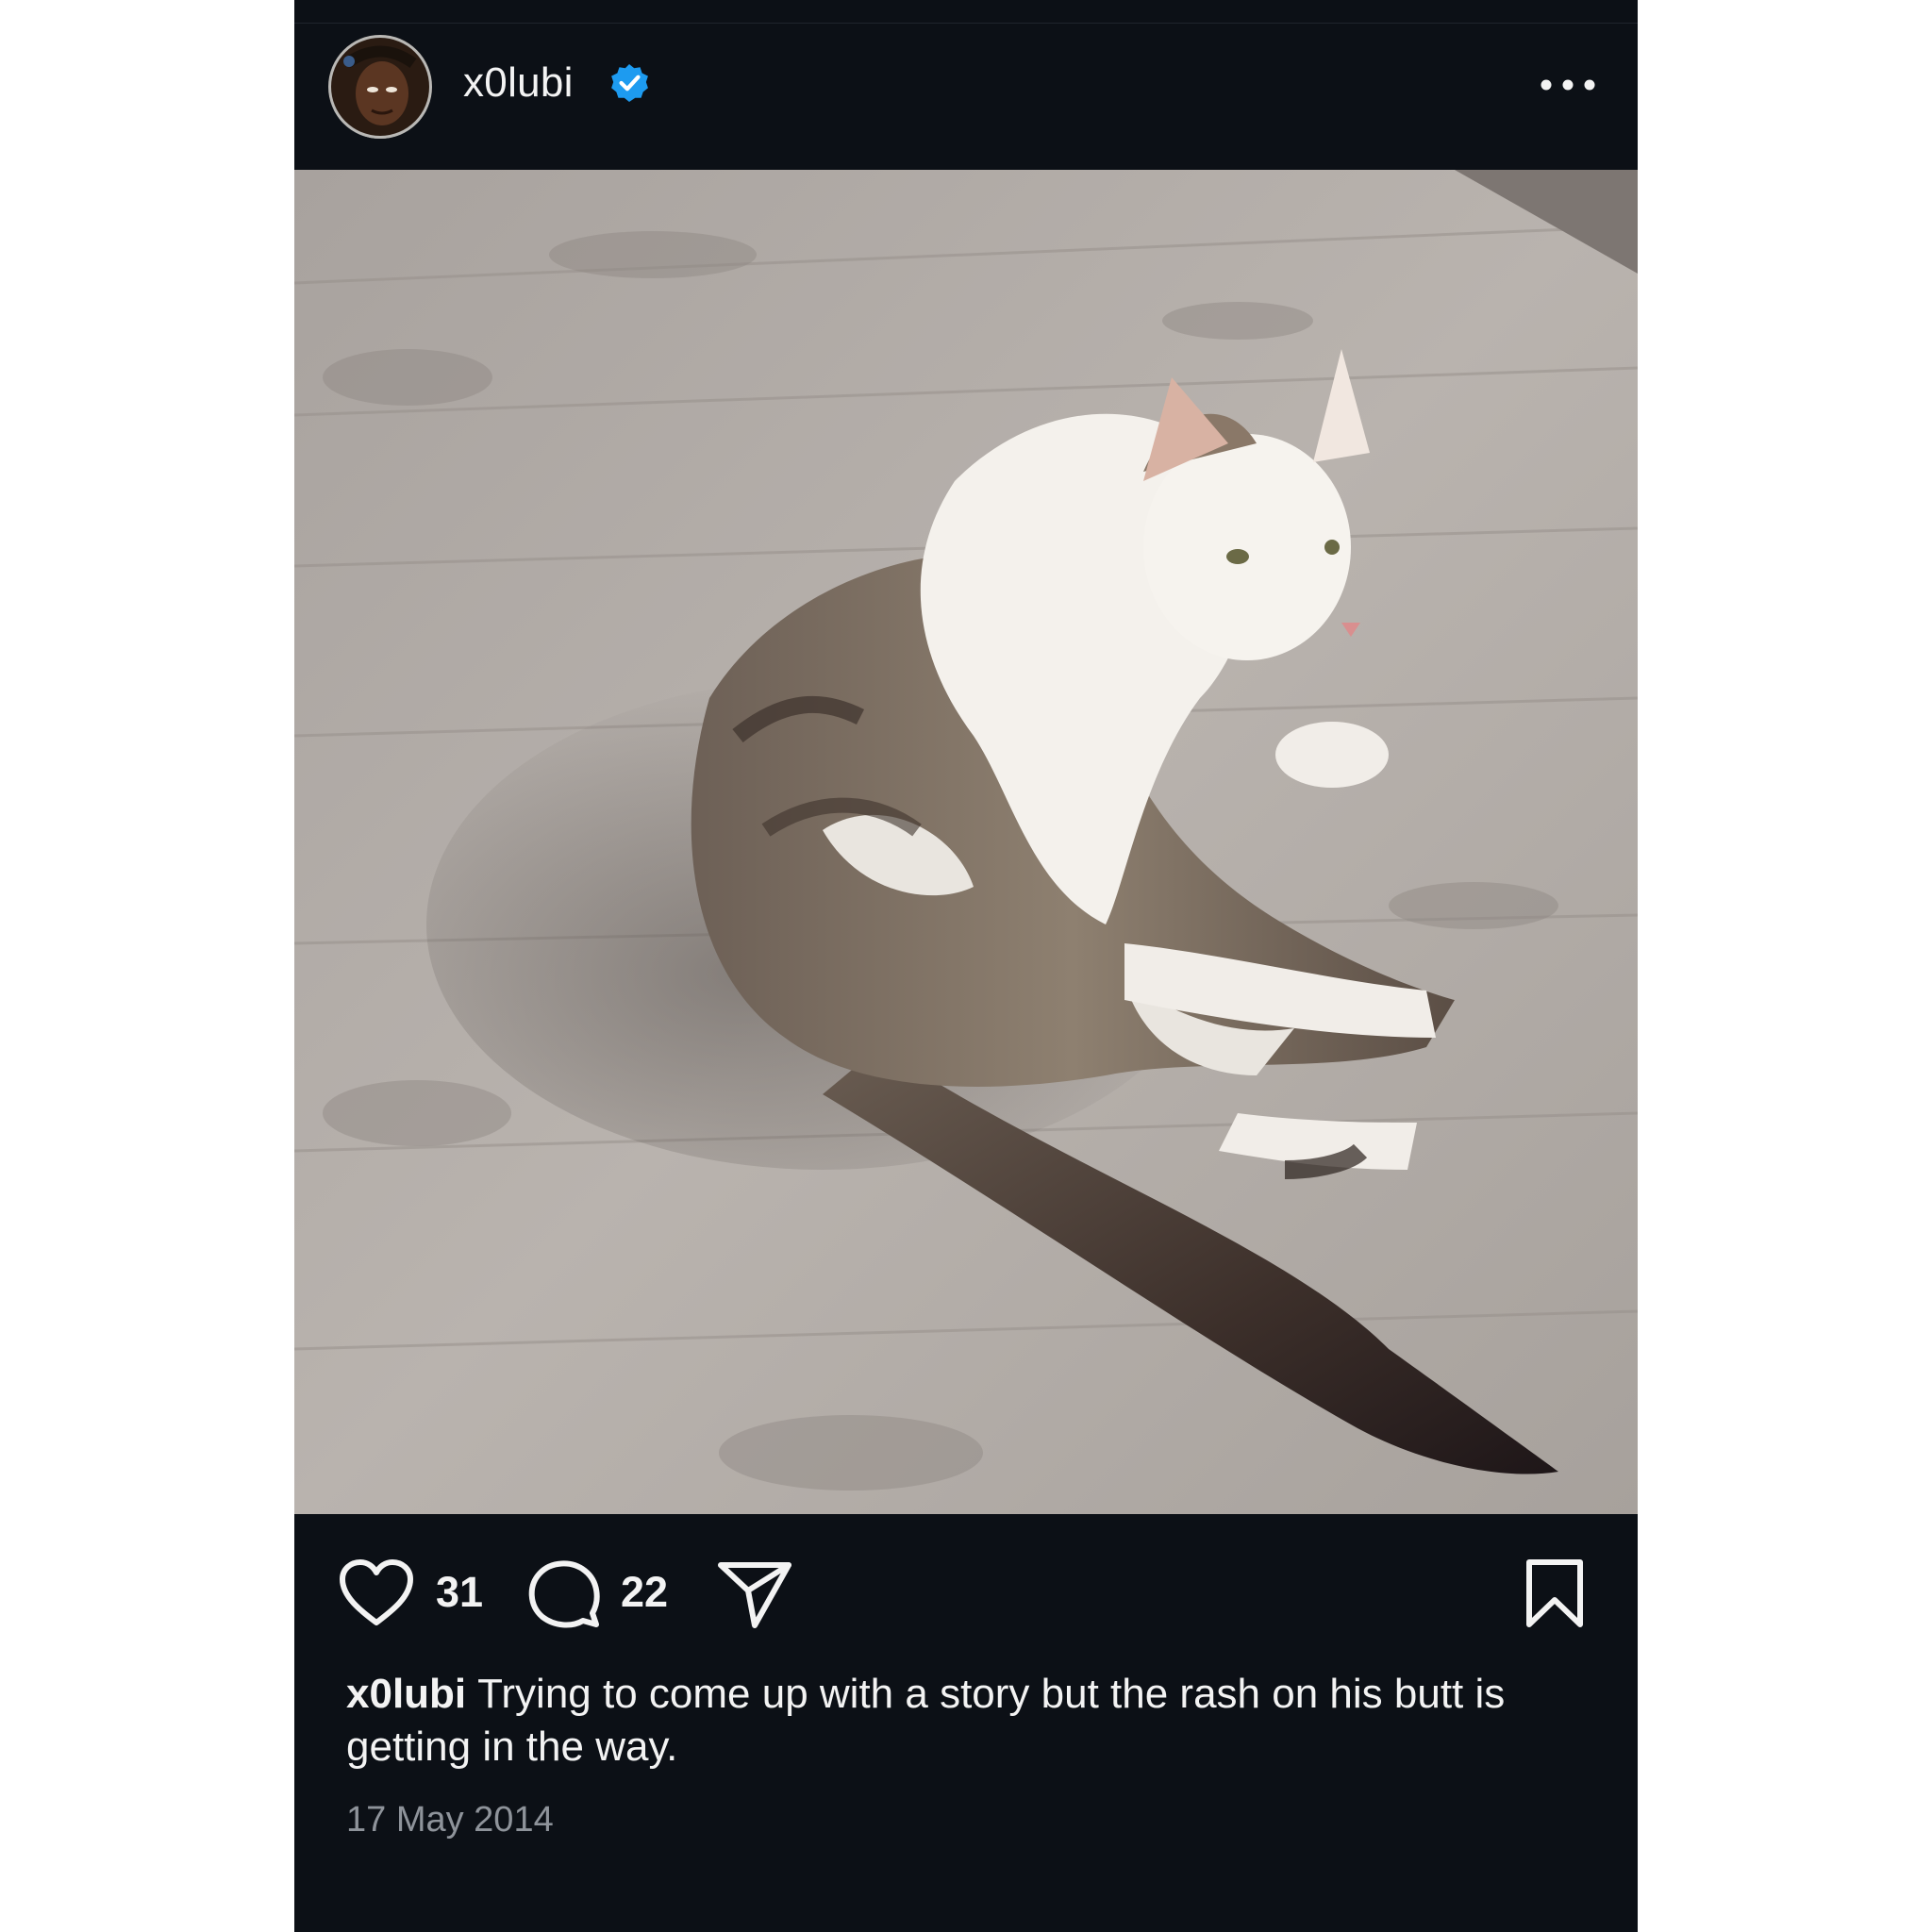  What do you see at coordinates (459, 1593) in the screenshot?
I see `like-count: 31` at bounding box center [459, 1593].